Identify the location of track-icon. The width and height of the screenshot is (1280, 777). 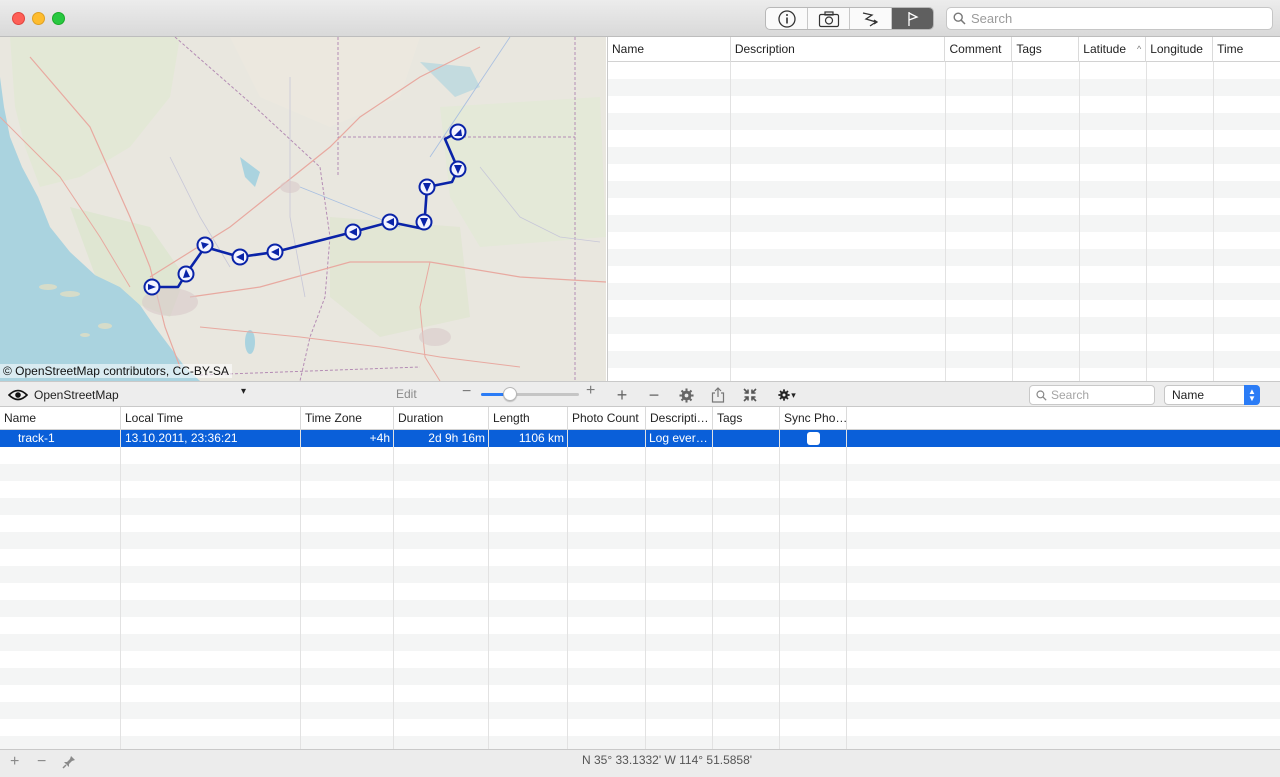
(870, 19).